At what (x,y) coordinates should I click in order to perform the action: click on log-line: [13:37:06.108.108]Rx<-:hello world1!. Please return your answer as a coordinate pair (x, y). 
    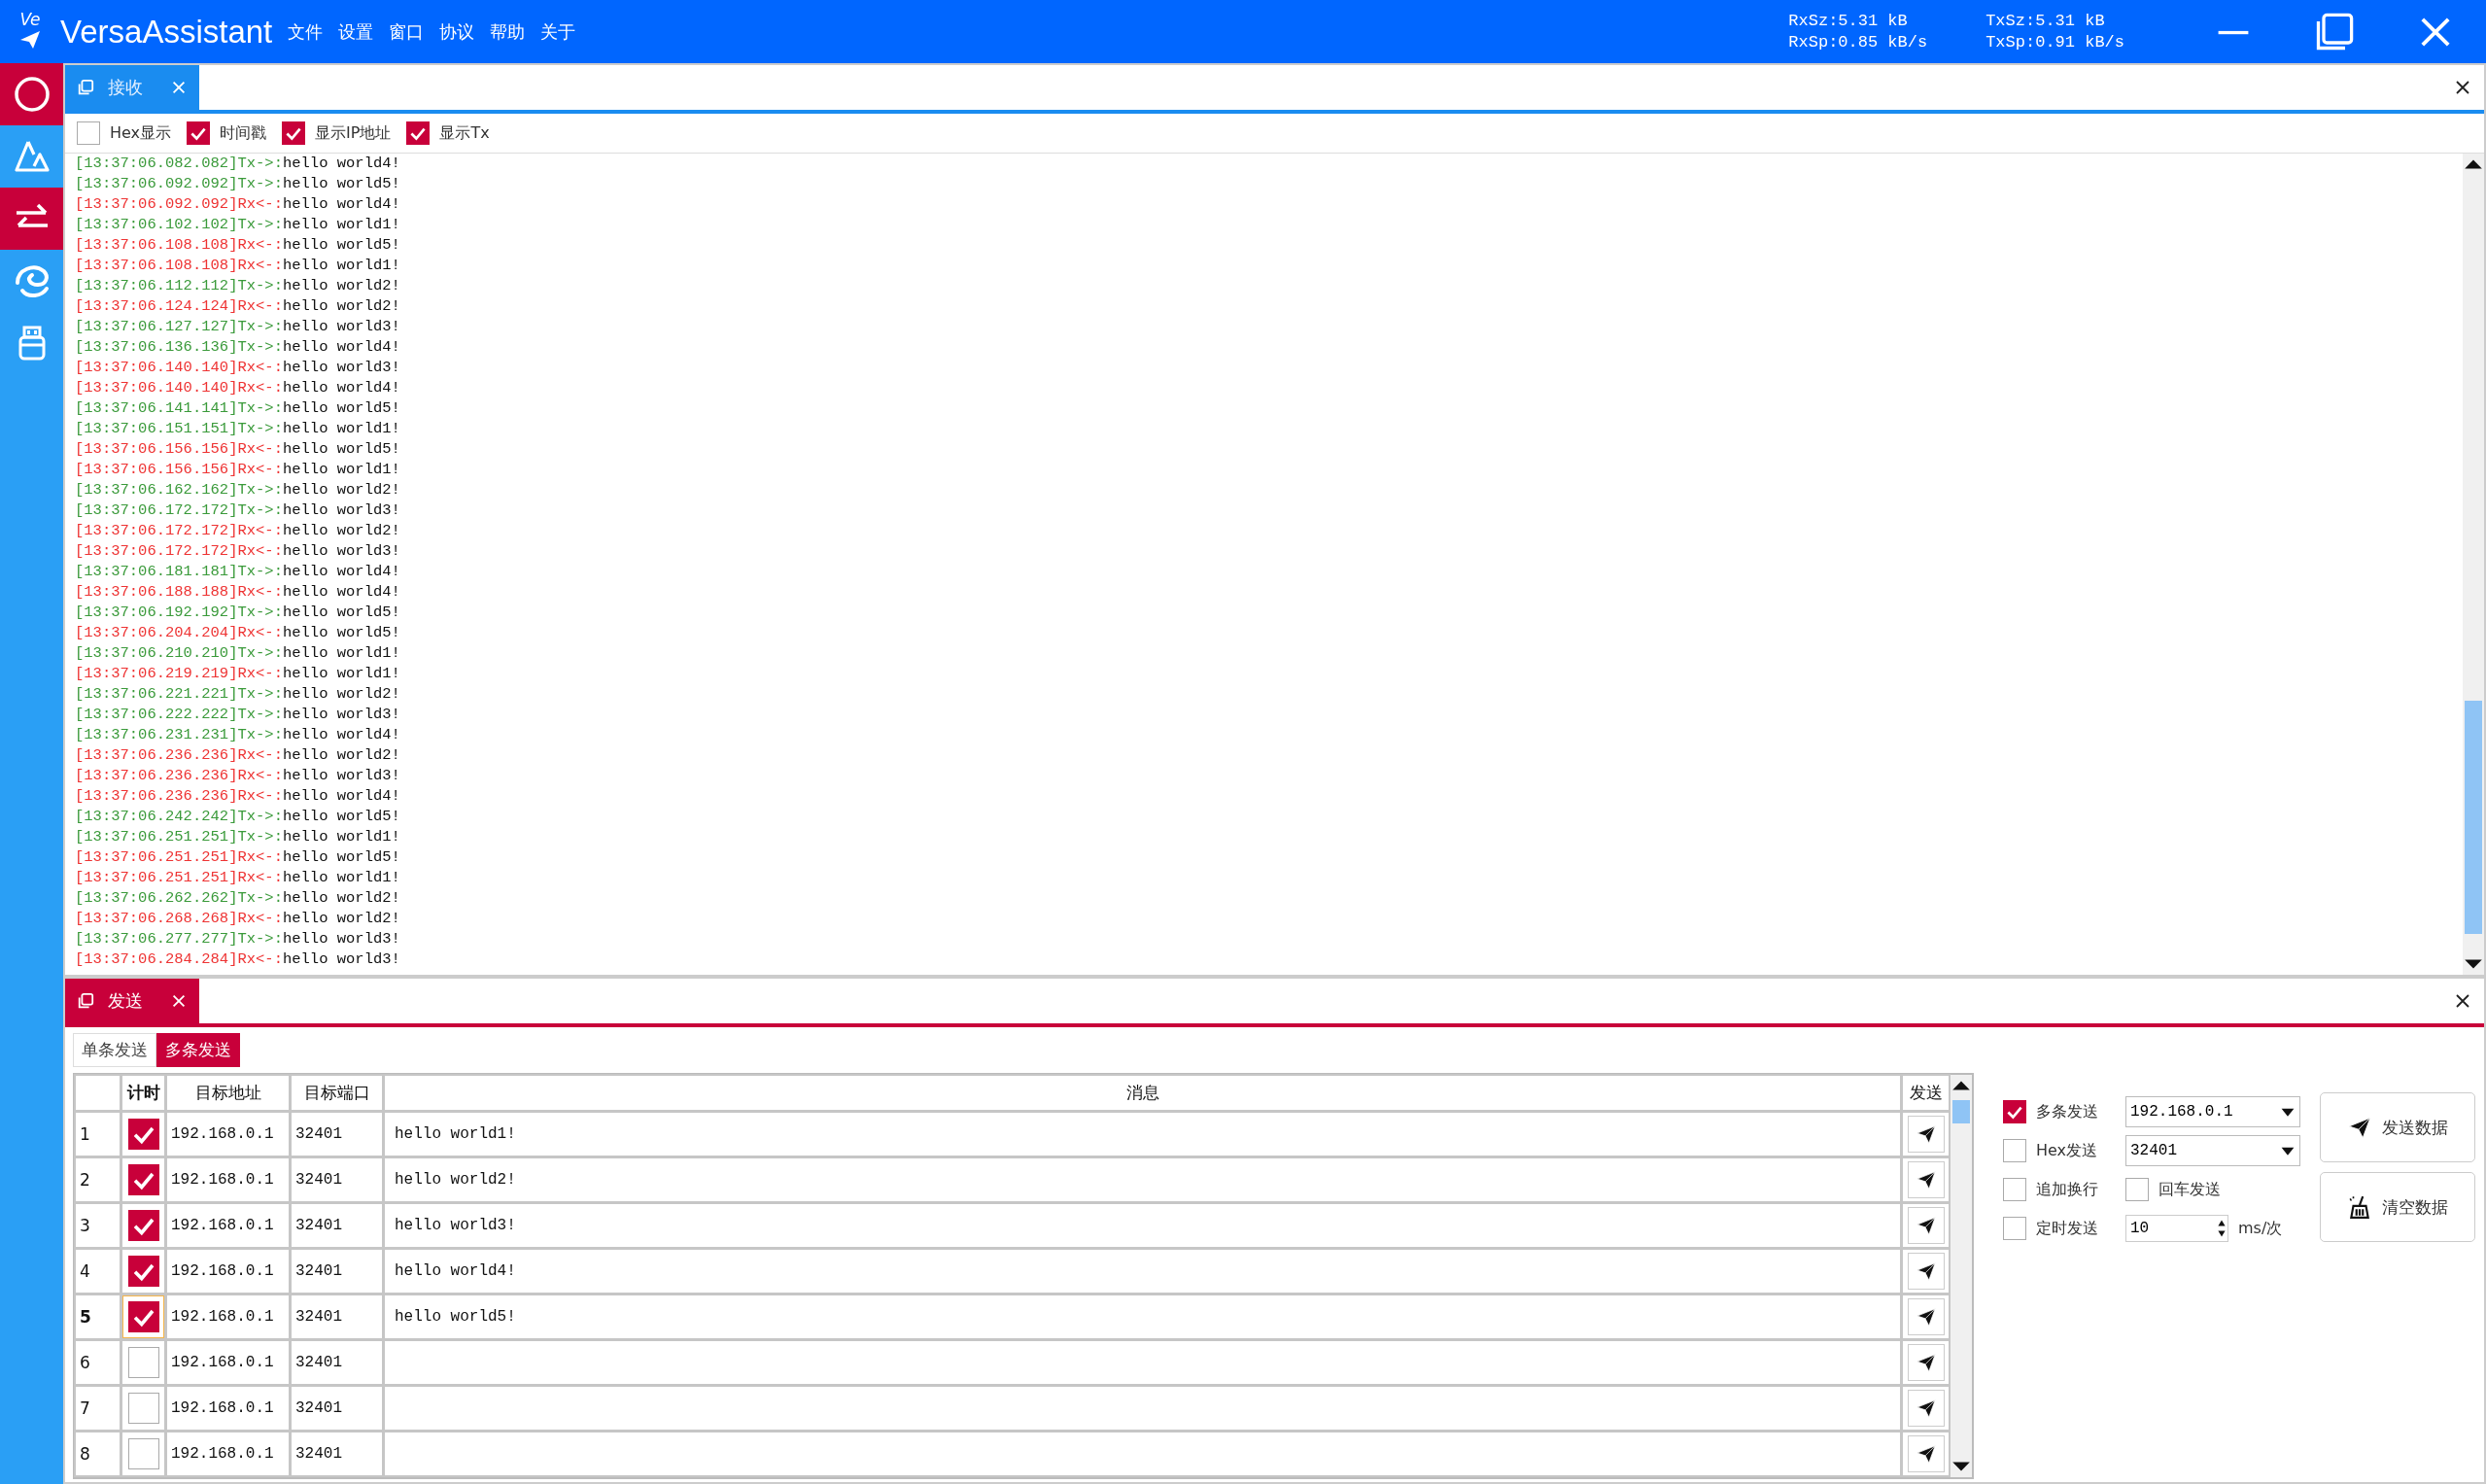
    Looking at the image, I should click on (238, 266).